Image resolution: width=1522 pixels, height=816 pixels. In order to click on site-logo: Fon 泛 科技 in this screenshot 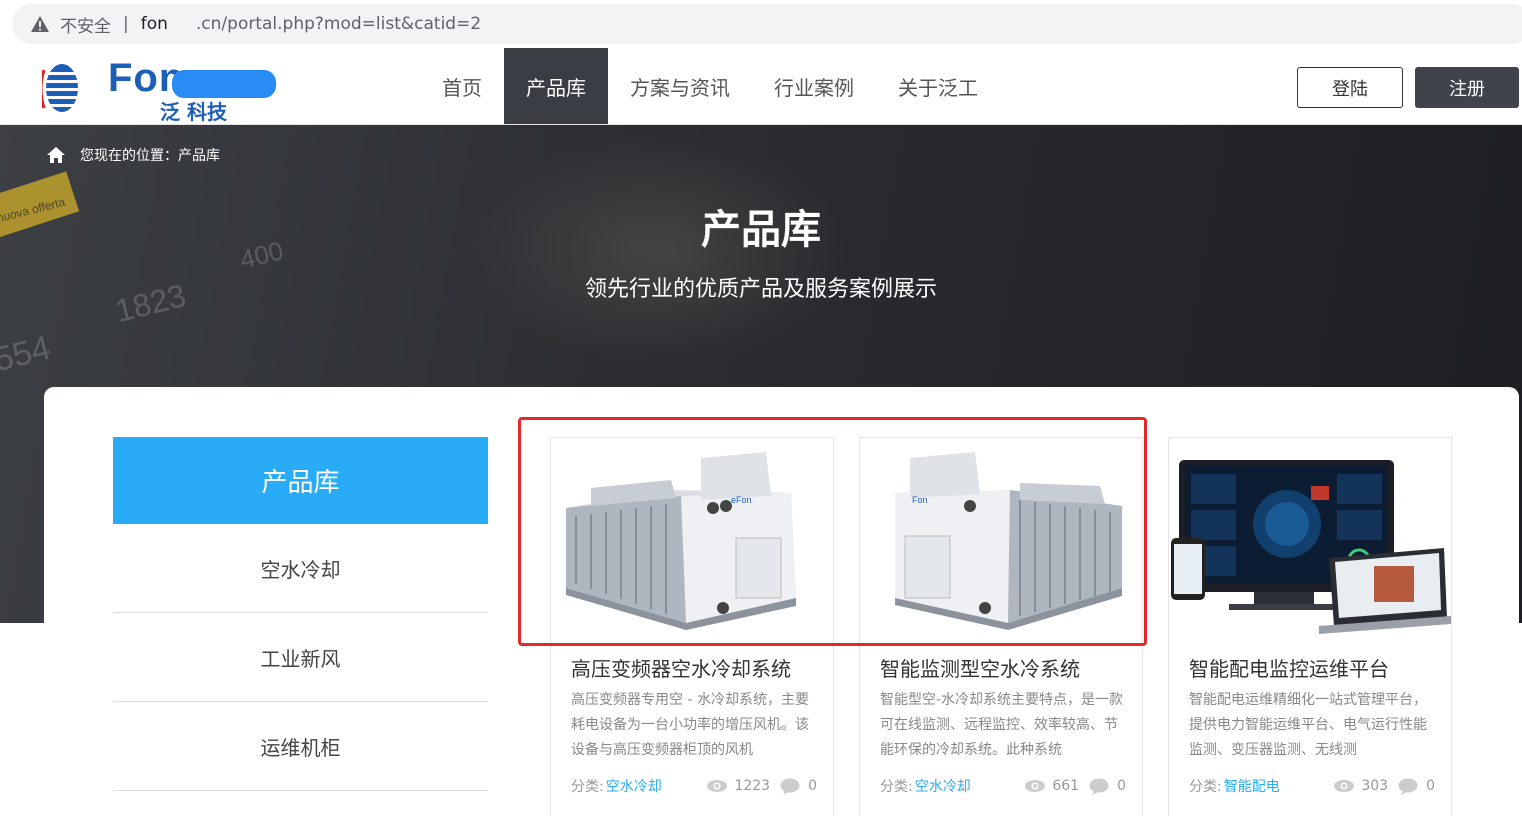, I will do `click(162, 90)`.